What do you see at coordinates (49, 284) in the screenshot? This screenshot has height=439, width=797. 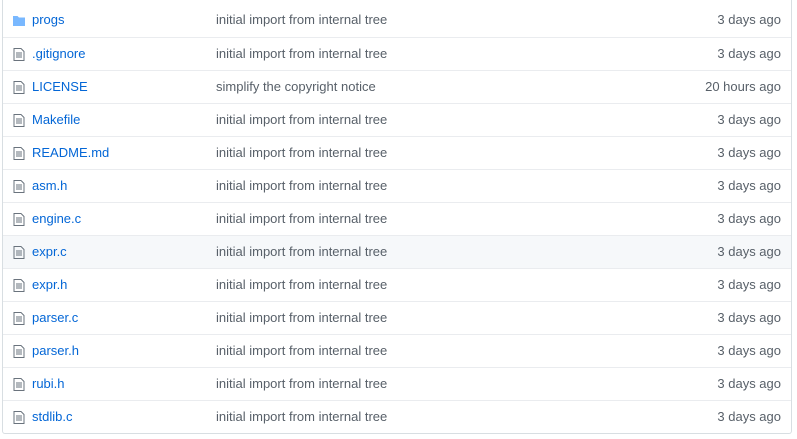 I see `file-name-link: expr.h` at bounding box center [49, 284].